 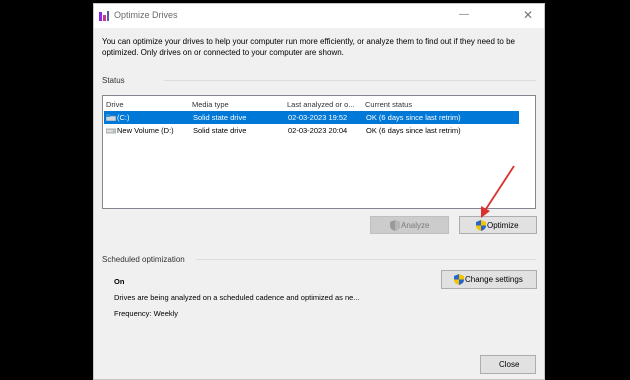 What do you see at coordinates (498, 191) in the screenshot?
I see `annotation-arrow-icon` at bounding box center [498, 191].